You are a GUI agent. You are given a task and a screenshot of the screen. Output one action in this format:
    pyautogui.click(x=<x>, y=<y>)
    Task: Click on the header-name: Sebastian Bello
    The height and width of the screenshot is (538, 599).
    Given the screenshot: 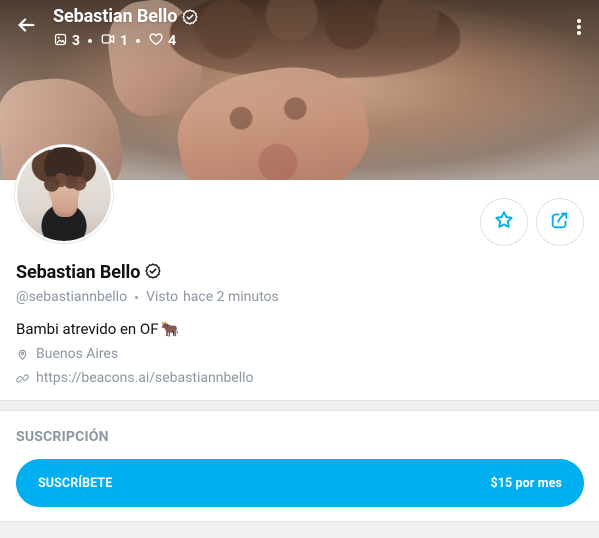 What is the action you would take?
    pyautogui.click(x=115, y=16)
    